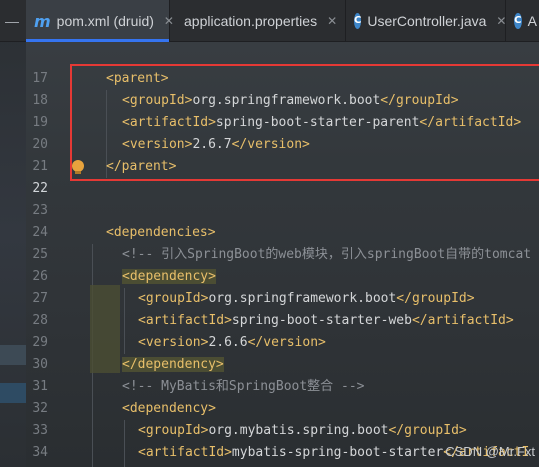 The height and width of the screenshot is (467, 539). What do you see at coordinates (40, 386) in the screenshot?
I see `line-number: 31` at bounding box center [40, 386].